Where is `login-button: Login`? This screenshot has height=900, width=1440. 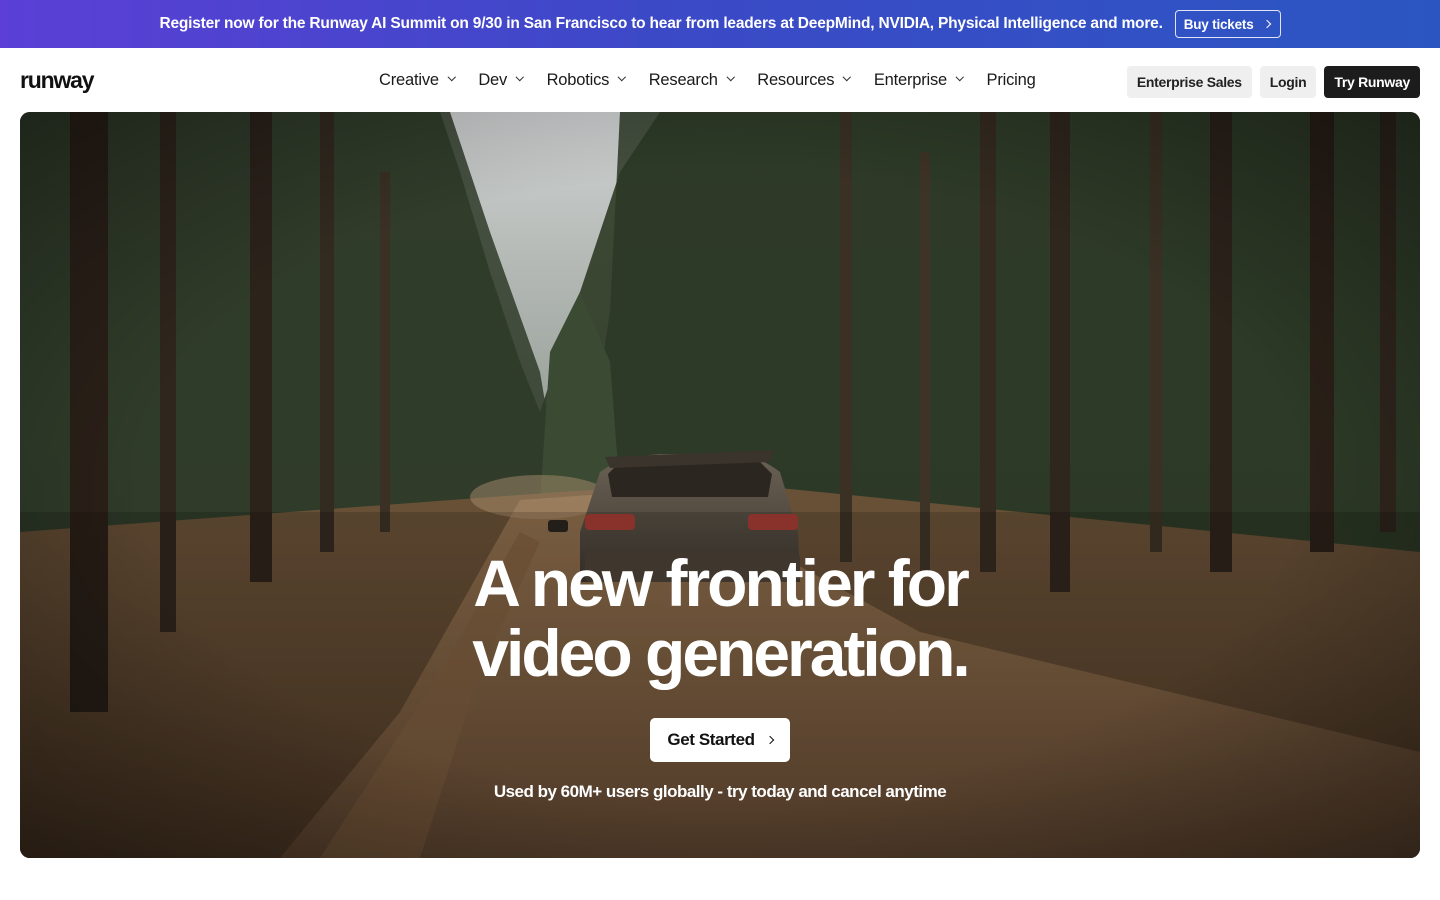 login-button: Login is located at coordinates (1288, 82).